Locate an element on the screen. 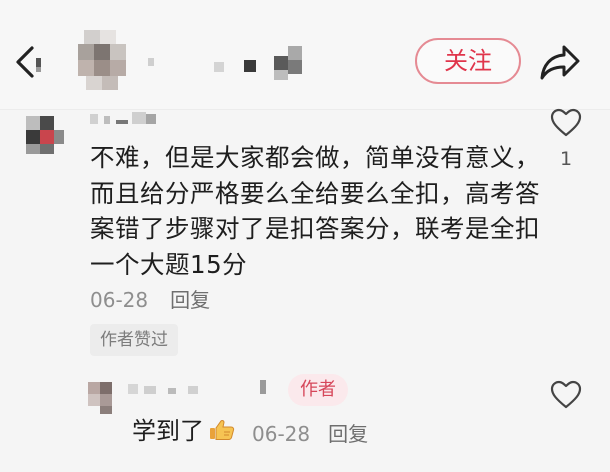  comment-reply-button: 回复 is located at coordinates (190, 300).